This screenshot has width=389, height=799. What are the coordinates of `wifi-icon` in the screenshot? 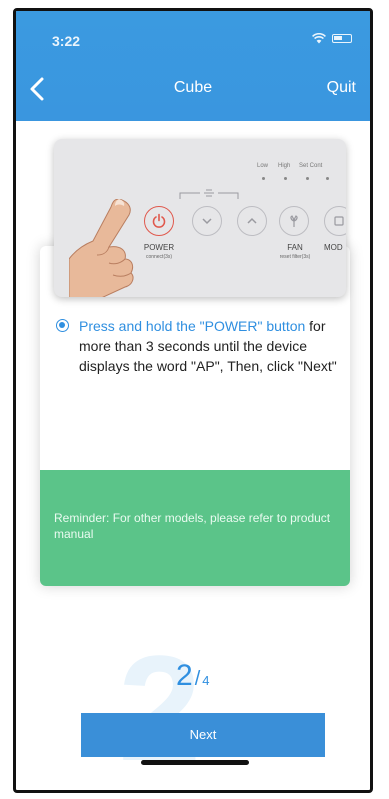 It's located at (319, 38).